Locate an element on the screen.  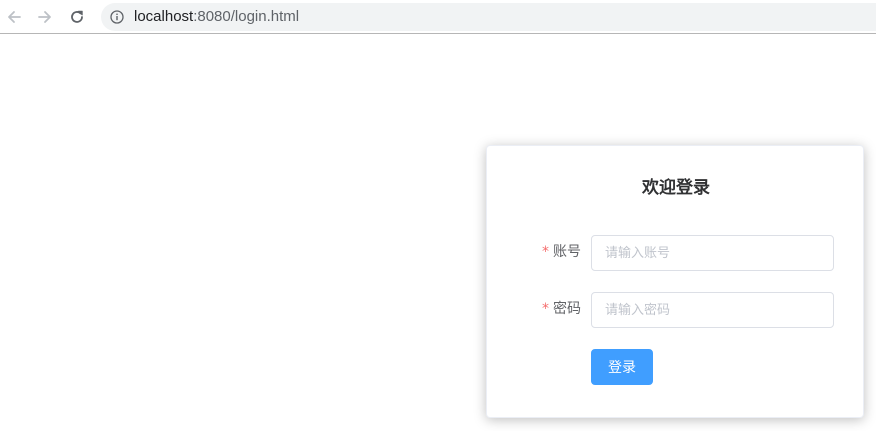
login-title: 欢迎登录 is located at coordinates (676, 188).